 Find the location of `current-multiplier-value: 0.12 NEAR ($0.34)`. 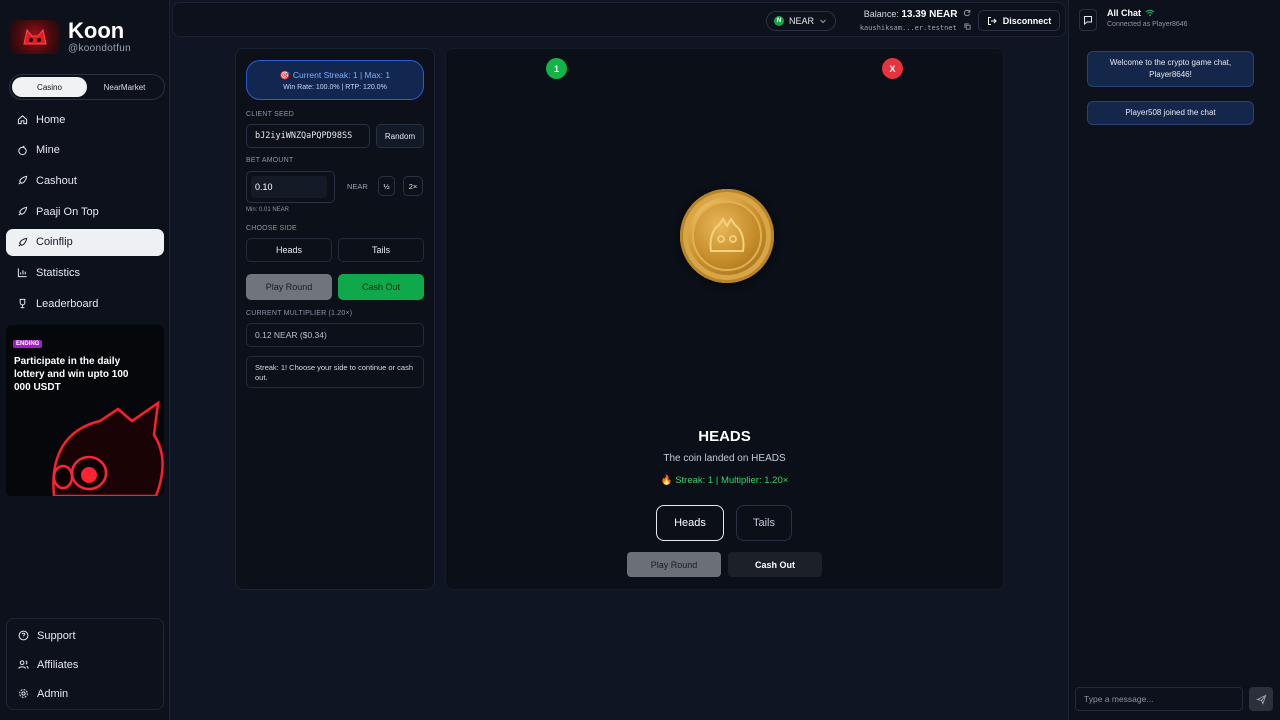

current-multiplier-value: 0.12 NEAR ($0.34) is located at coordinates (335, 335).